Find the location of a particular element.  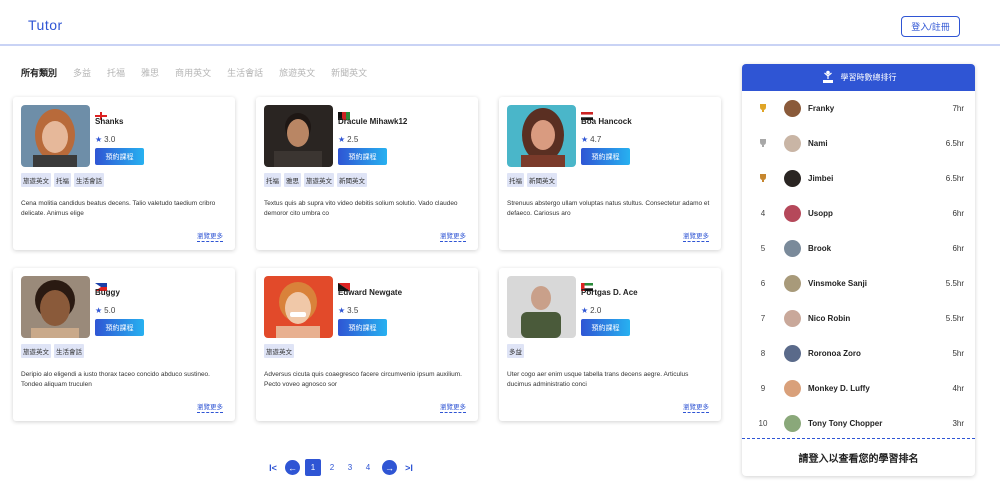

tutor-rating: ★ 3.5 is located at coordinates (348, 310).